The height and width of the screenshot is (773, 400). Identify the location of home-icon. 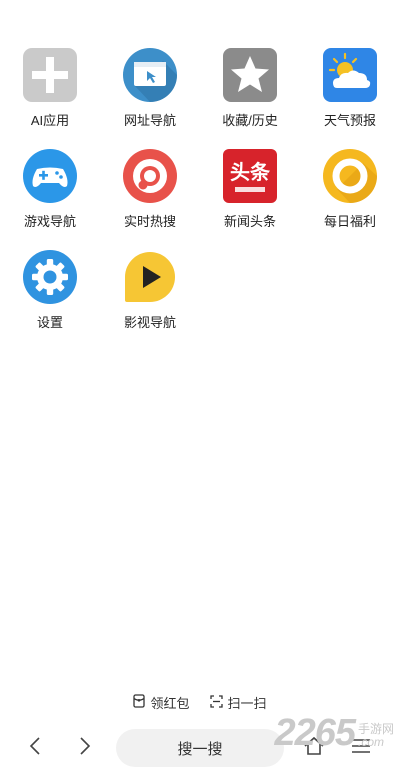
(314, 748).